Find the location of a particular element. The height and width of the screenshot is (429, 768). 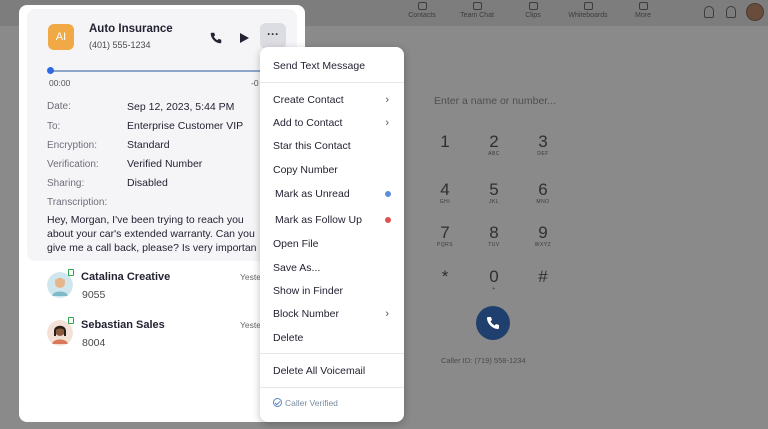

whiteboard-icon is located at coordinates (588, 6).